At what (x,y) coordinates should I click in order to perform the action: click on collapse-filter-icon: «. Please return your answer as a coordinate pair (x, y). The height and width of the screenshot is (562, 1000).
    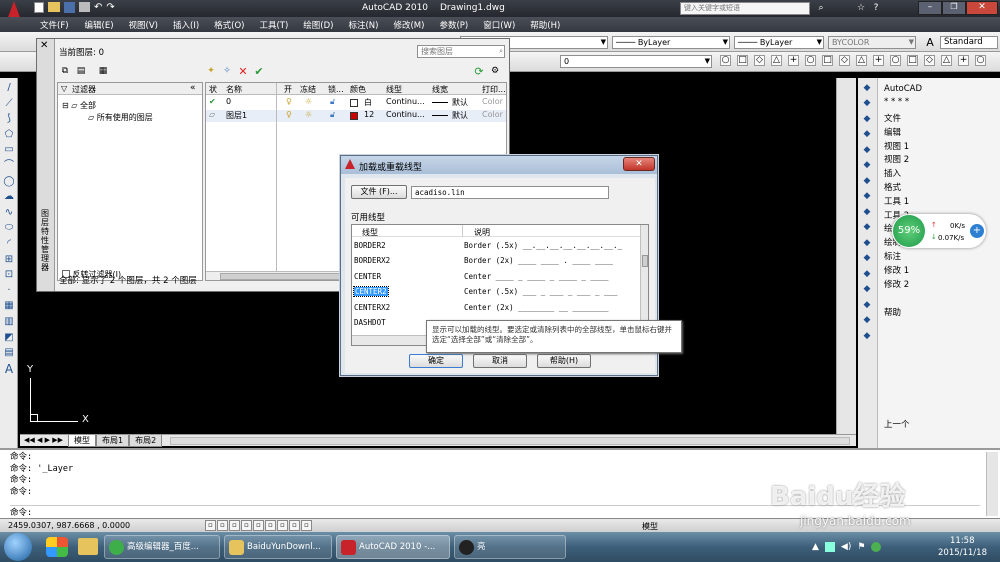
    Looking at the image, I should click on (193, 88).